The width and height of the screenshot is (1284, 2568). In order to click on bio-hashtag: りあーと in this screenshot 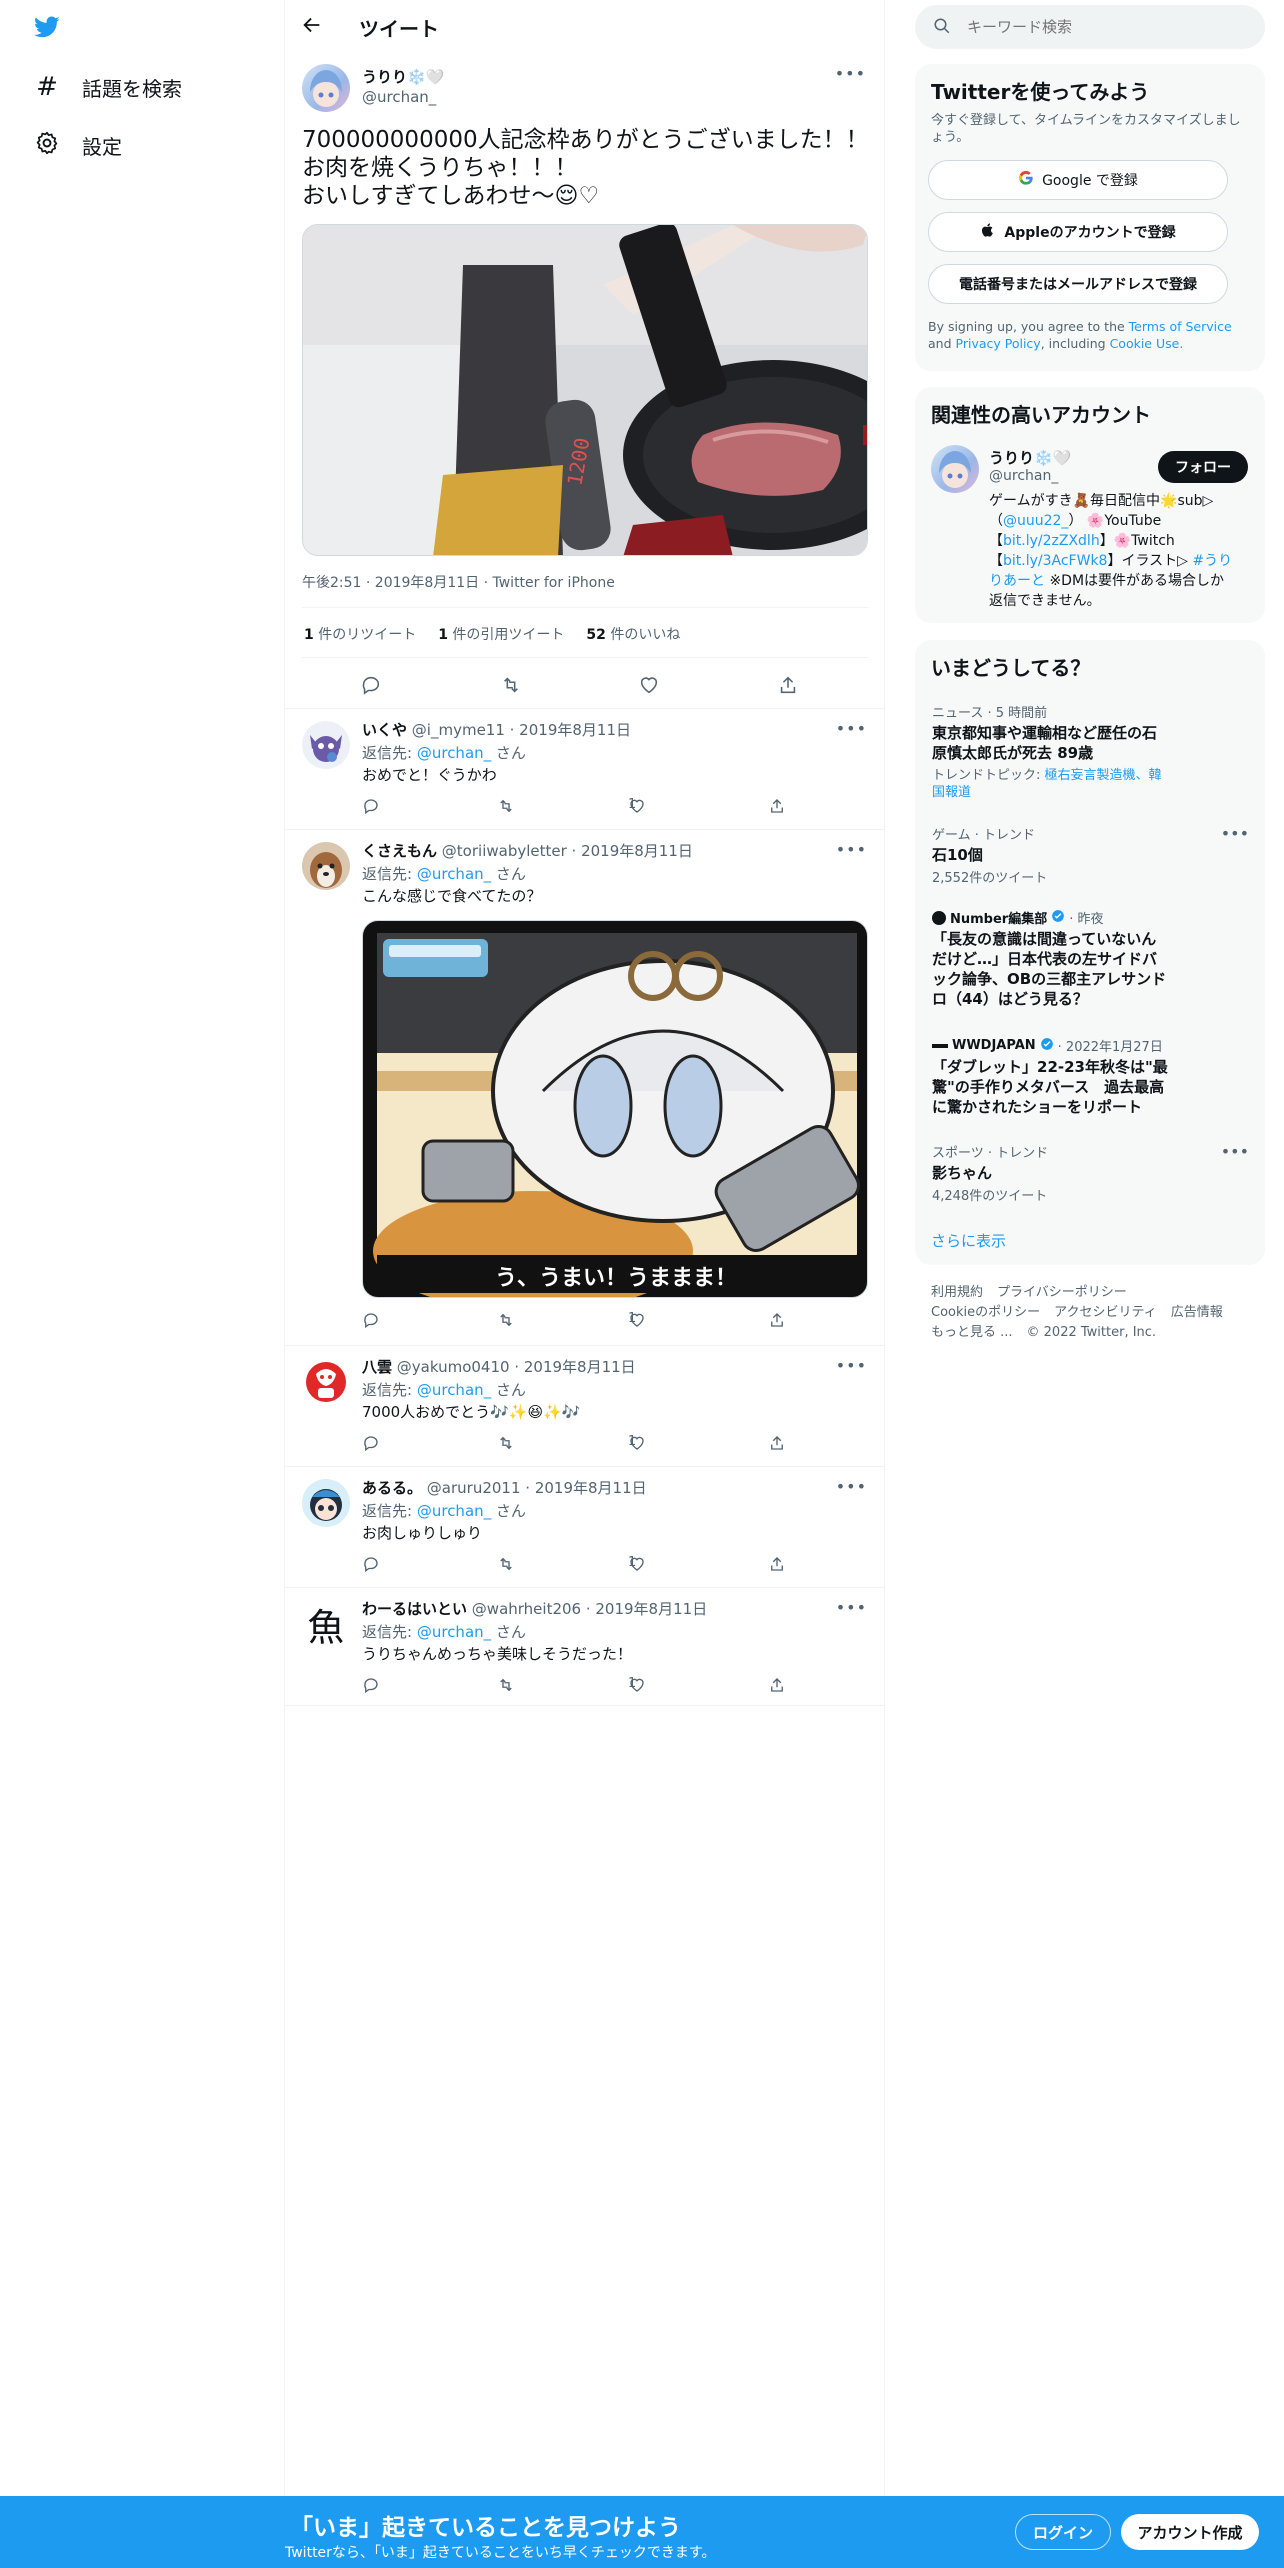, I will do `click(1017, 581)`.